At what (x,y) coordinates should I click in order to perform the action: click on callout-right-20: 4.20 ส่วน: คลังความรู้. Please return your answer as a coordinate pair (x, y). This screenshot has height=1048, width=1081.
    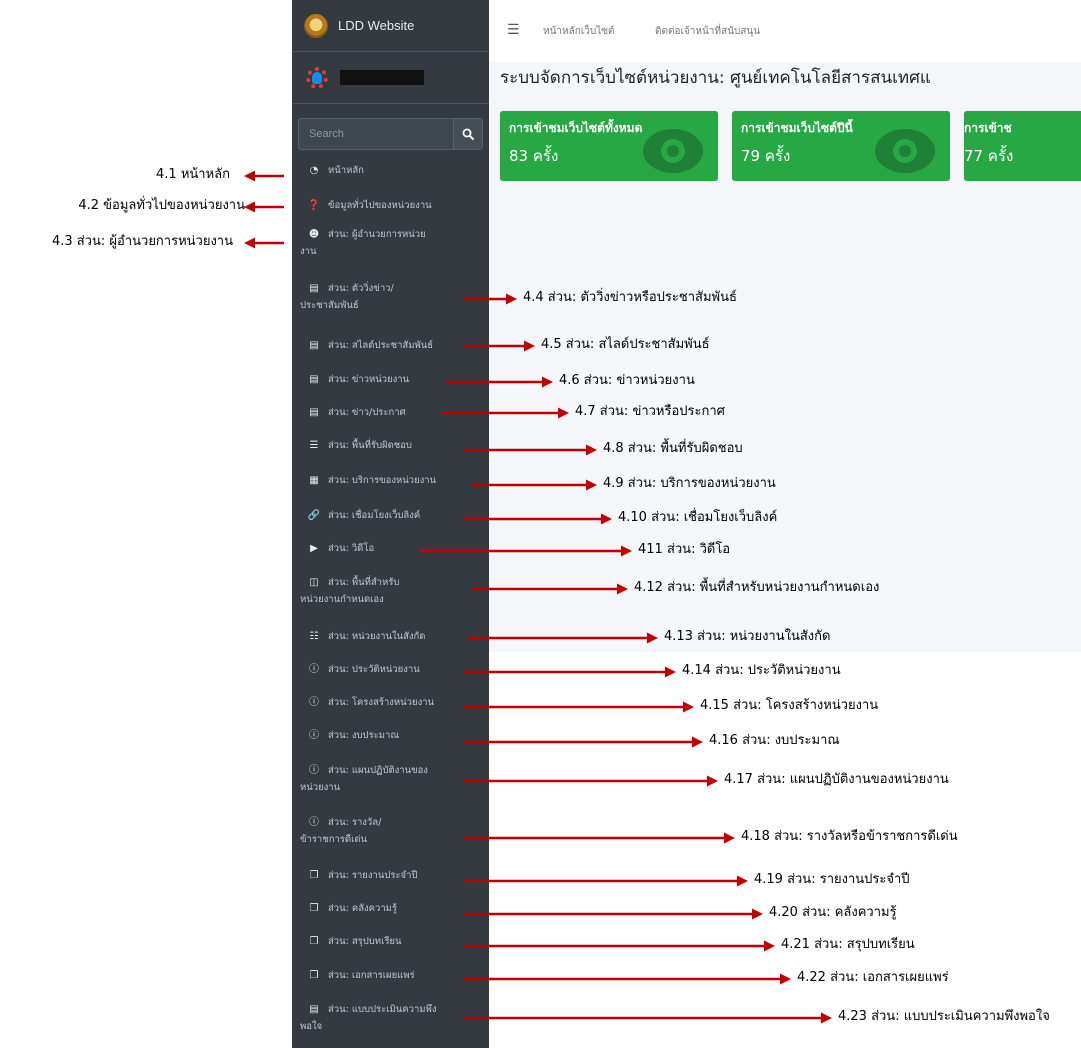
    Looking at the image, I should click on (833, 912).